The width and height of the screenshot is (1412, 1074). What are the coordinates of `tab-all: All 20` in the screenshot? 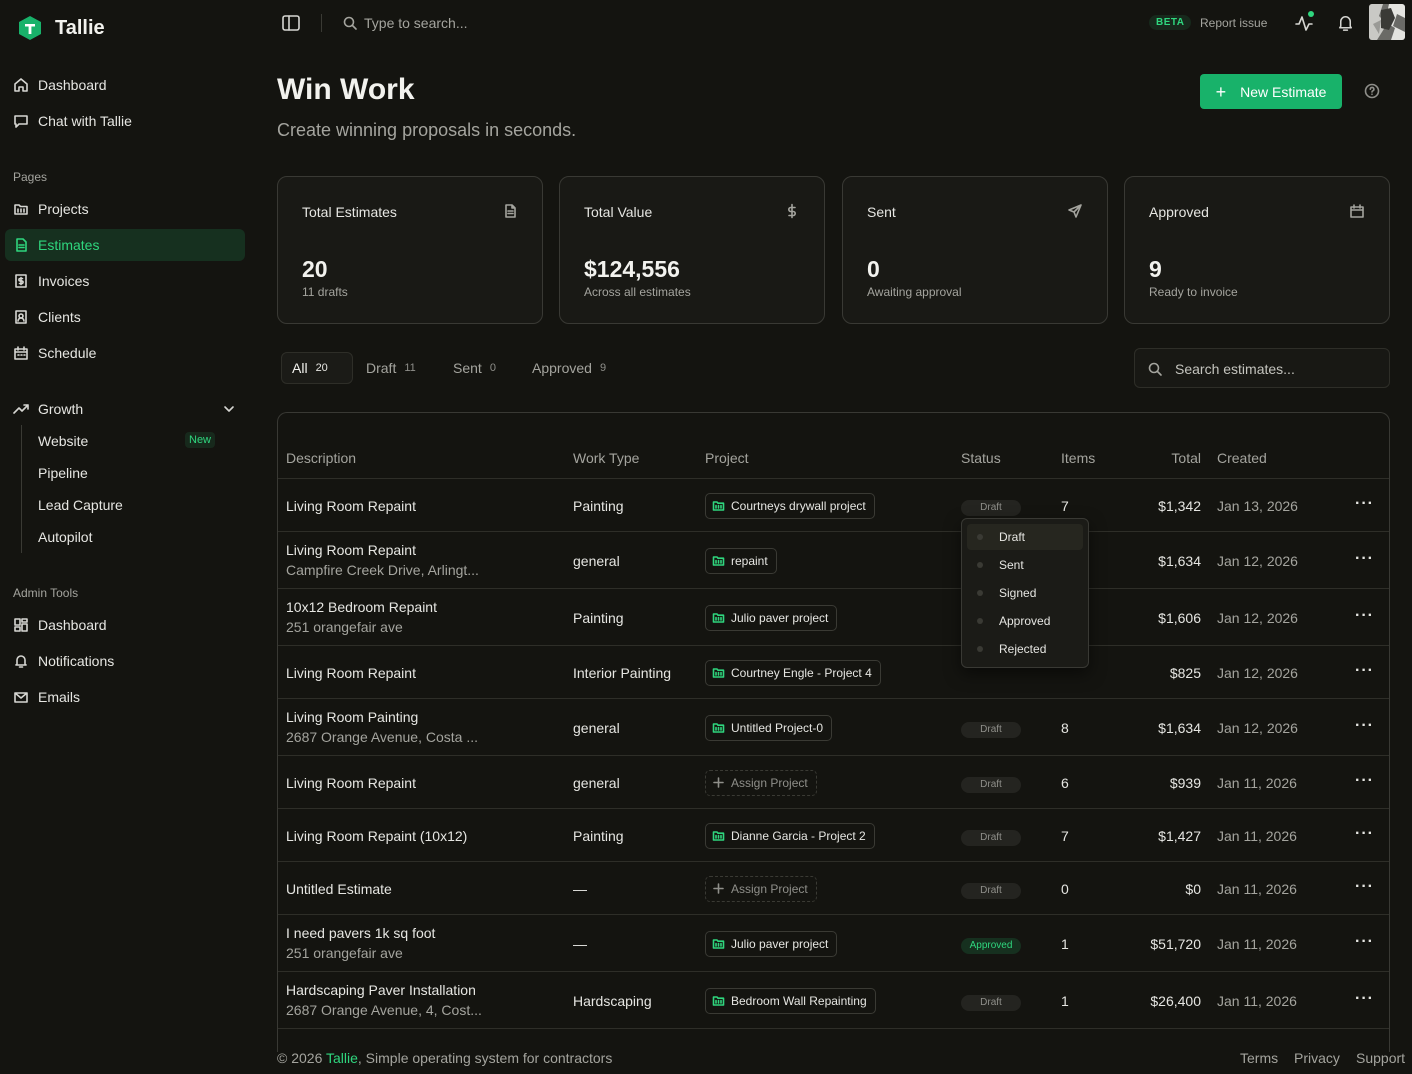 It's located at (317, 368).